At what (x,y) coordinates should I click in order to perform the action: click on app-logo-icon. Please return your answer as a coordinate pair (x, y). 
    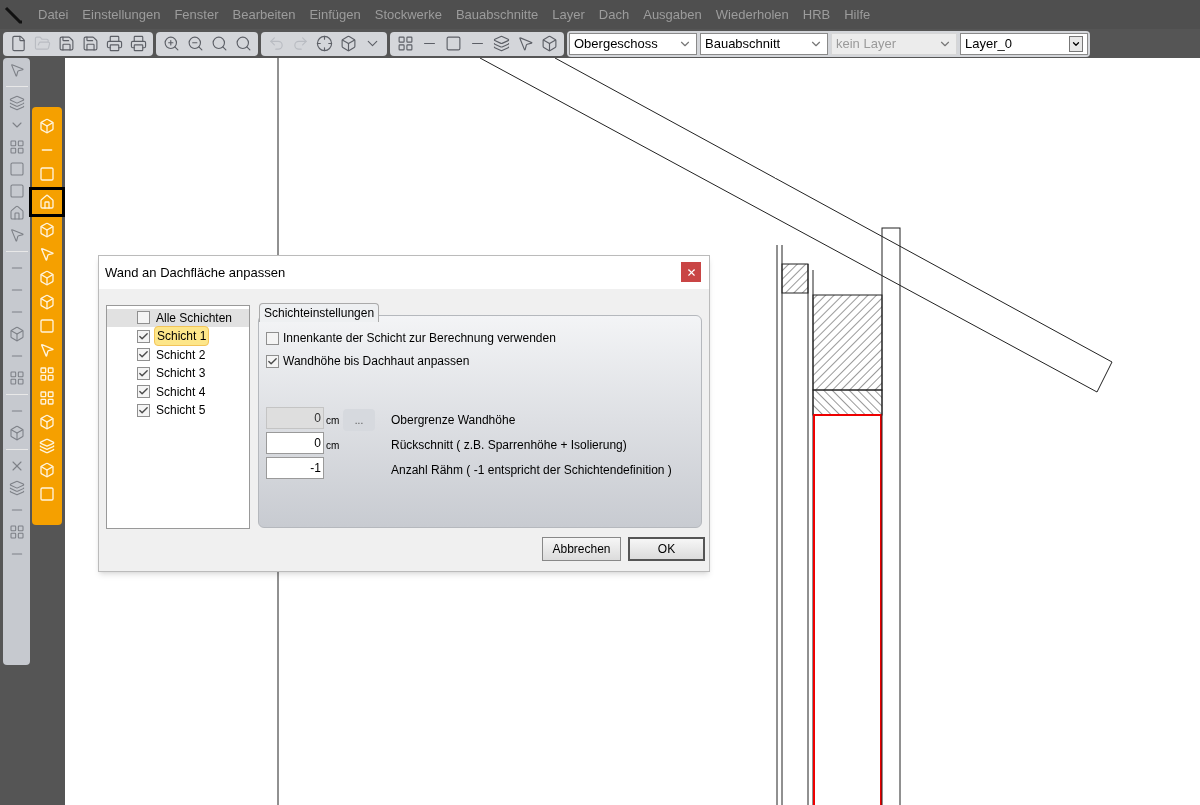
    Looking at the image, I should click on (14, 14).